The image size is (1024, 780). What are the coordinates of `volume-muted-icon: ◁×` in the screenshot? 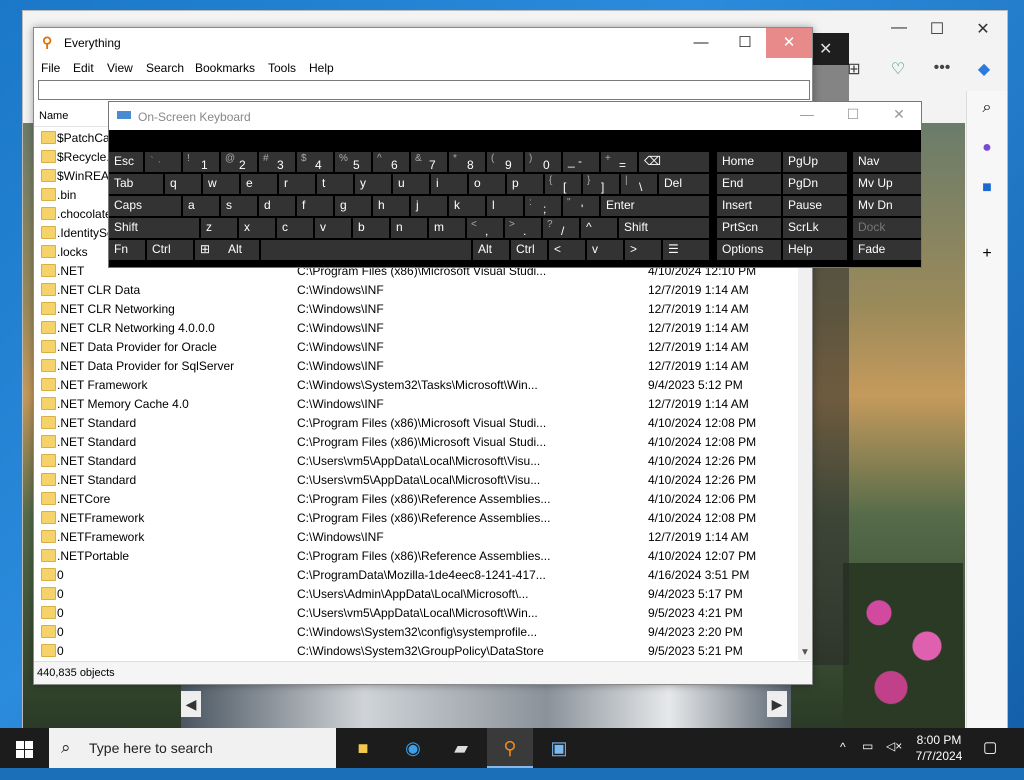 It's located at (894, 759).